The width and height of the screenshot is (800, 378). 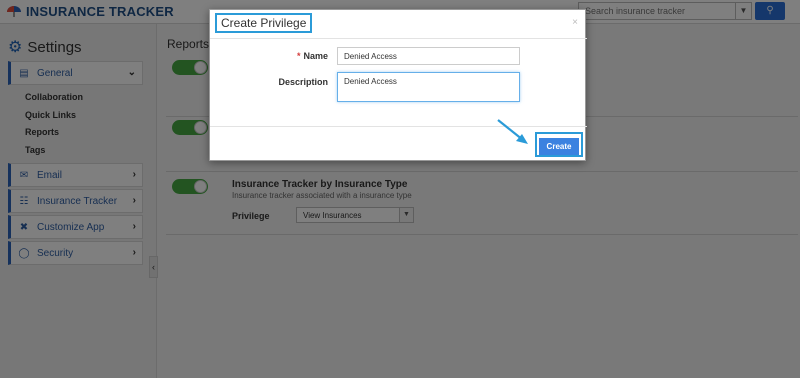 I want to click on name-label: * Name, so click(x=299, y=56).